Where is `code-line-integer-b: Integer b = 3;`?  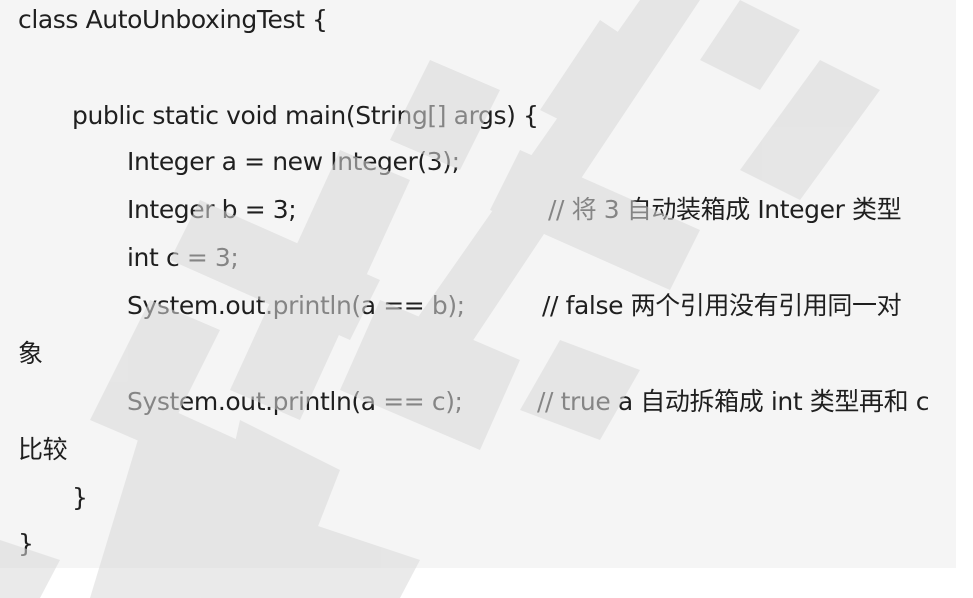 code-line-integer-b: Integer b = 3; is located at coordinates (212, 209).